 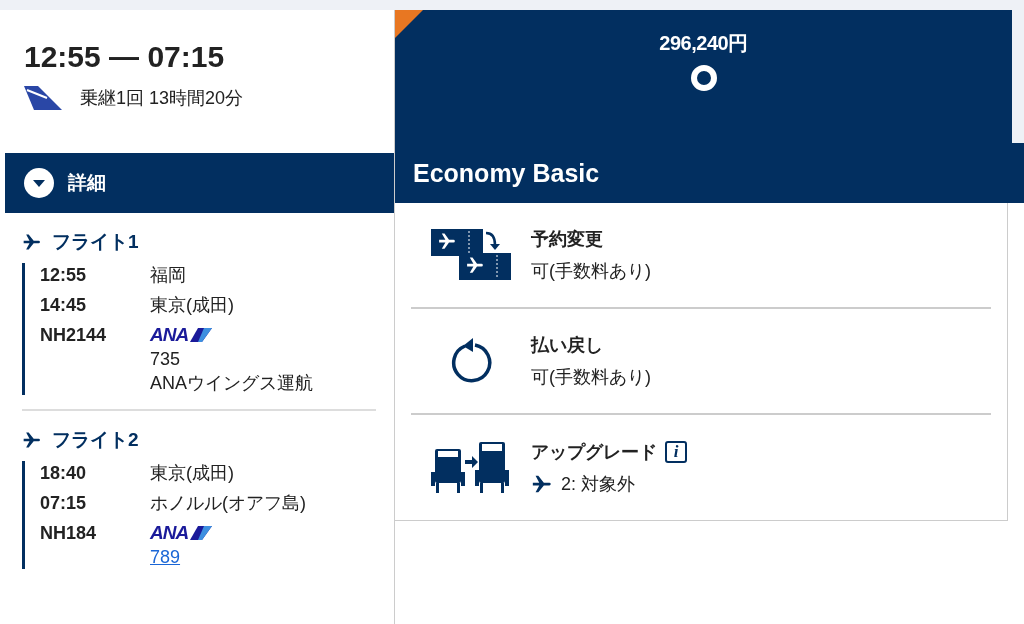 I want to click on aircraft-link: 789, so click(x=165, y=557).